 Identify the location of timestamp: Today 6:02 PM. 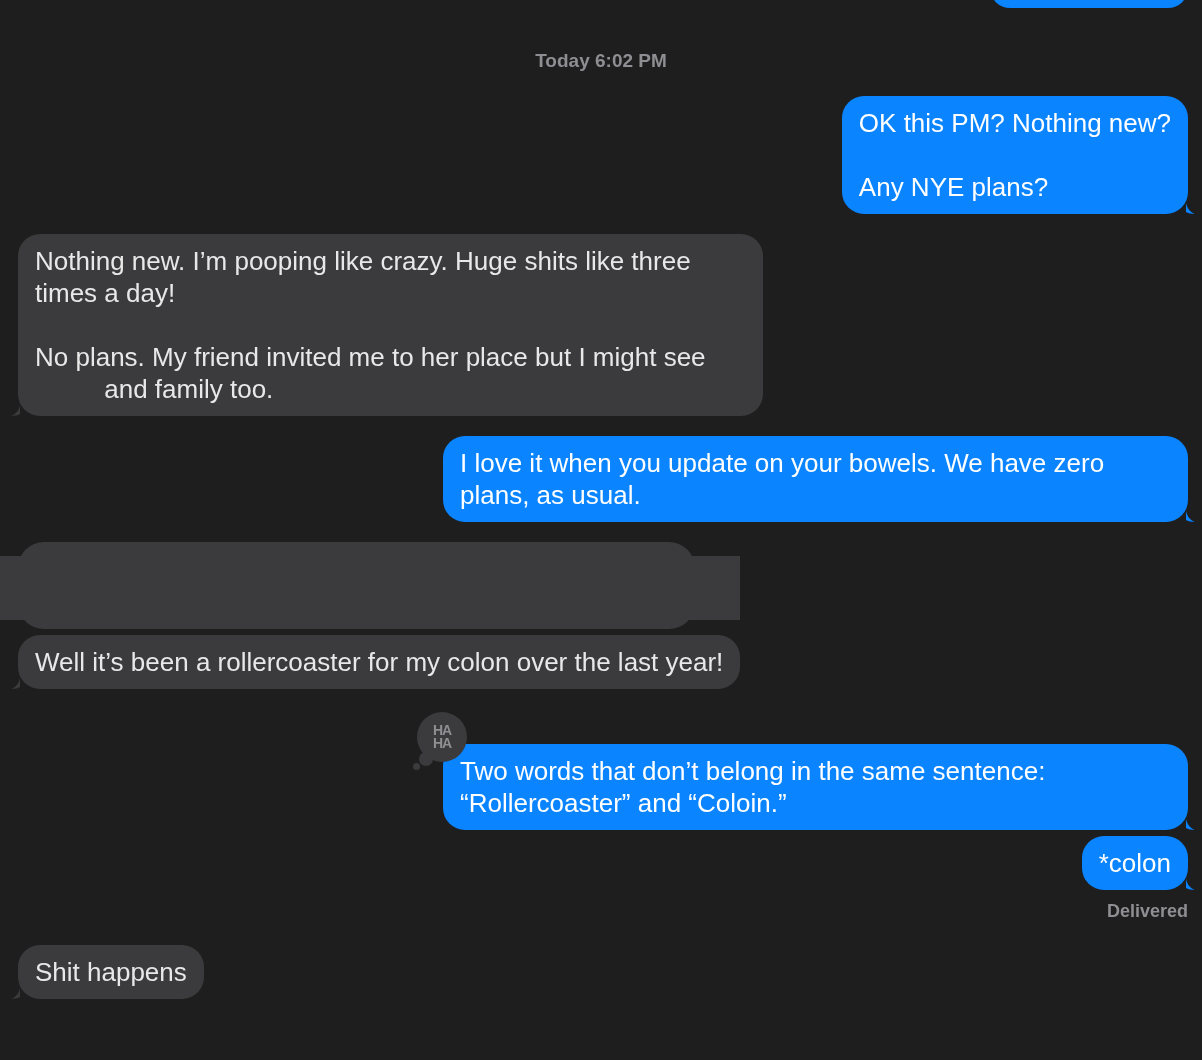
(601, 61).